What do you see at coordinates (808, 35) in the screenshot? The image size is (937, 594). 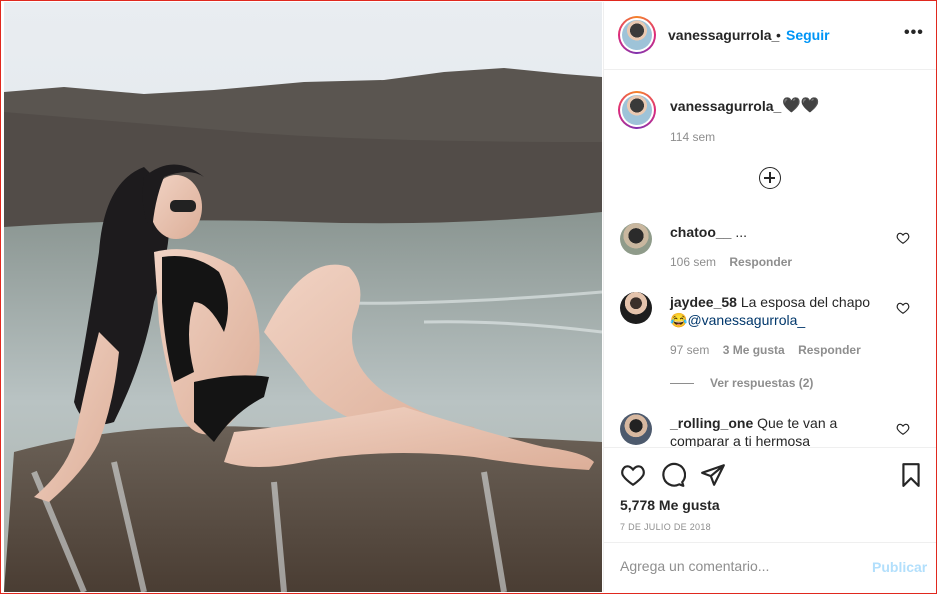 I see `follow-button: Seguir` at bounding box center [808, 35].